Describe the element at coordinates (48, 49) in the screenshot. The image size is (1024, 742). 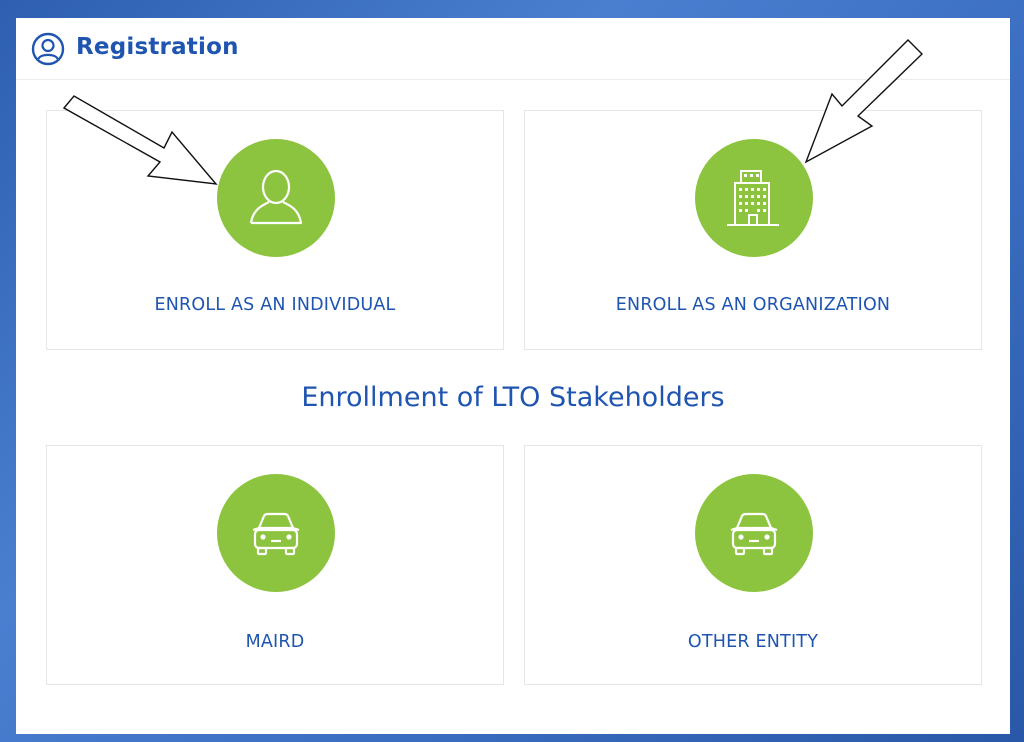
I see `user-circle-icon` at that location.